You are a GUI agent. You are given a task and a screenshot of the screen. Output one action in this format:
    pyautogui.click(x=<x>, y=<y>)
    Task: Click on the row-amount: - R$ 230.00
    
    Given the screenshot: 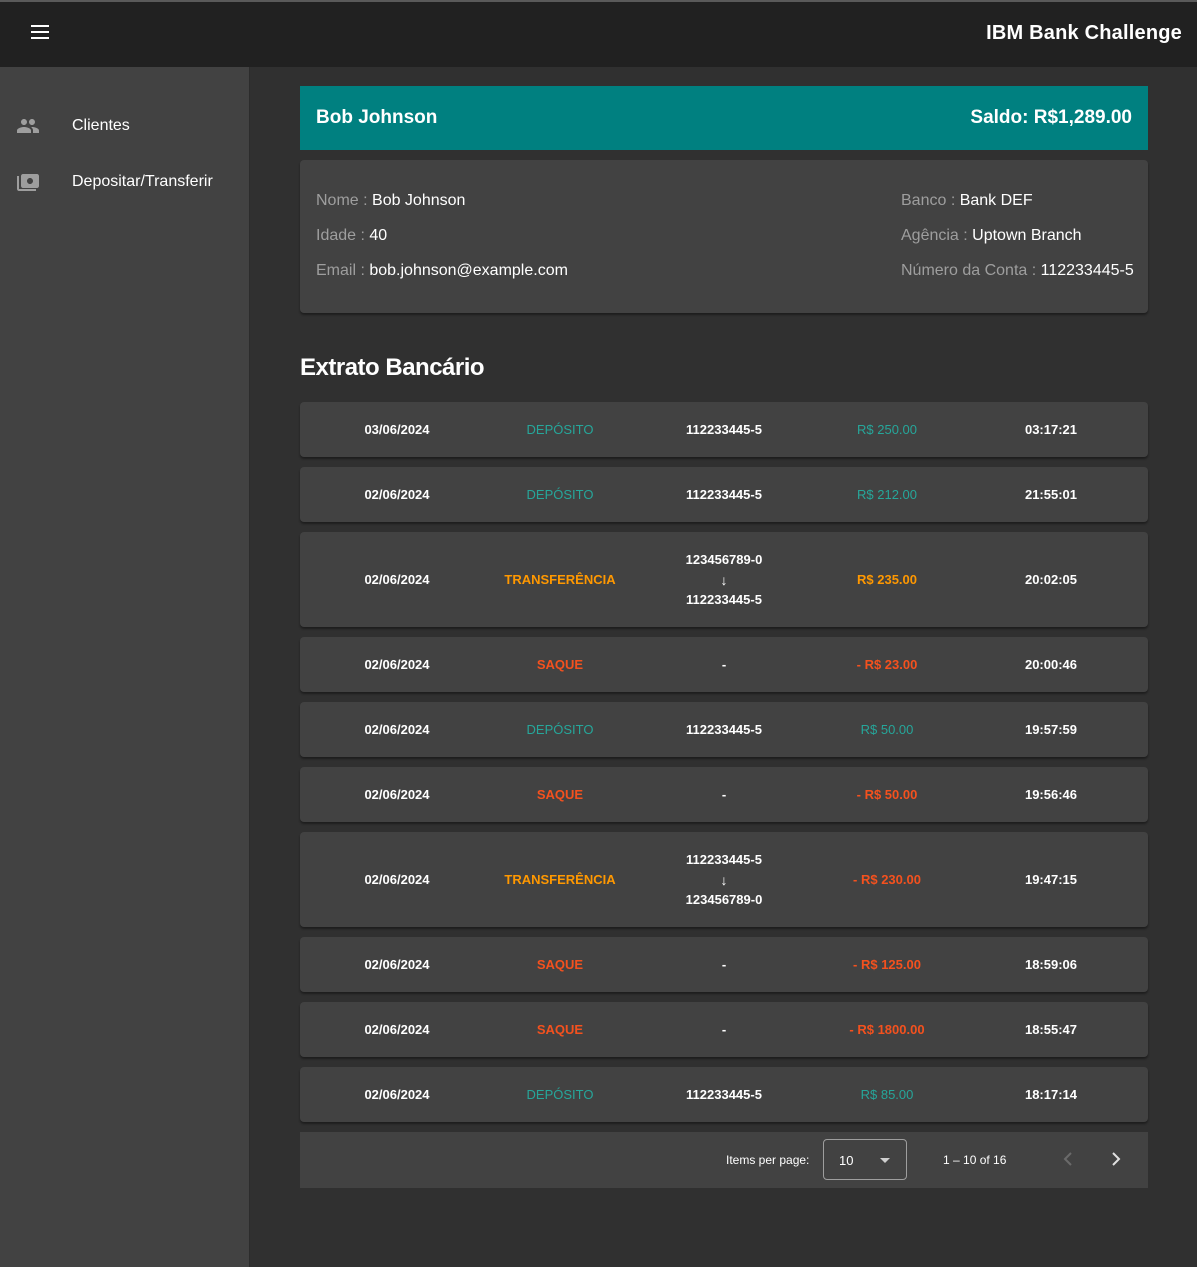 What is the action you would take?
    pyautogui.click(x=887, y=879)
    